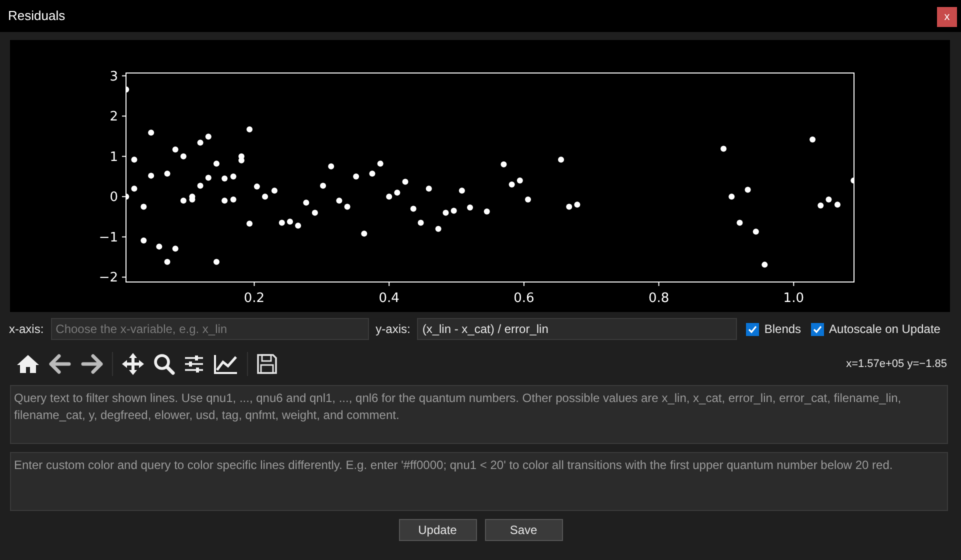 Image resolution: width=961 pixels, height=560 pixels. What do you see at coordinates (114, 76) in the screenshot?
I see `y-tick-label: 3` at bounding box center [114, 76].